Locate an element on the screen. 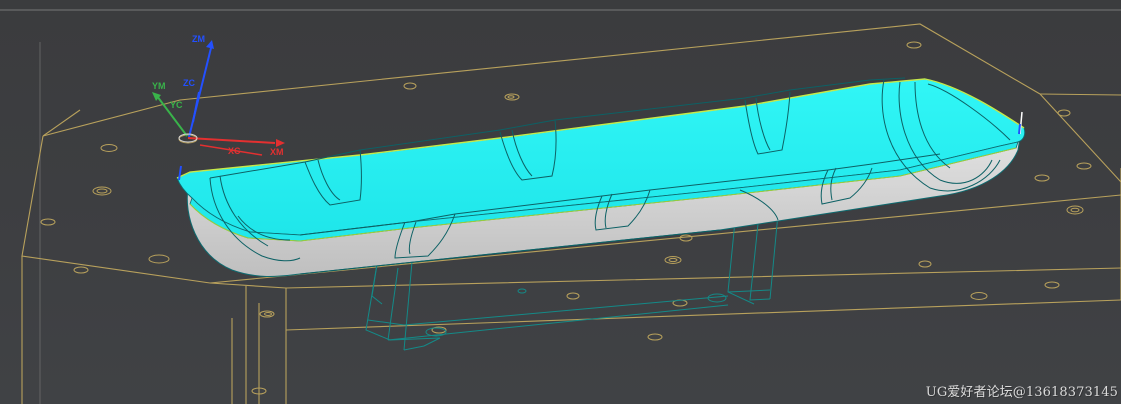 This screenshot has height=404, width=1121. zc-label: ZC is located at coordinates (189, 83).